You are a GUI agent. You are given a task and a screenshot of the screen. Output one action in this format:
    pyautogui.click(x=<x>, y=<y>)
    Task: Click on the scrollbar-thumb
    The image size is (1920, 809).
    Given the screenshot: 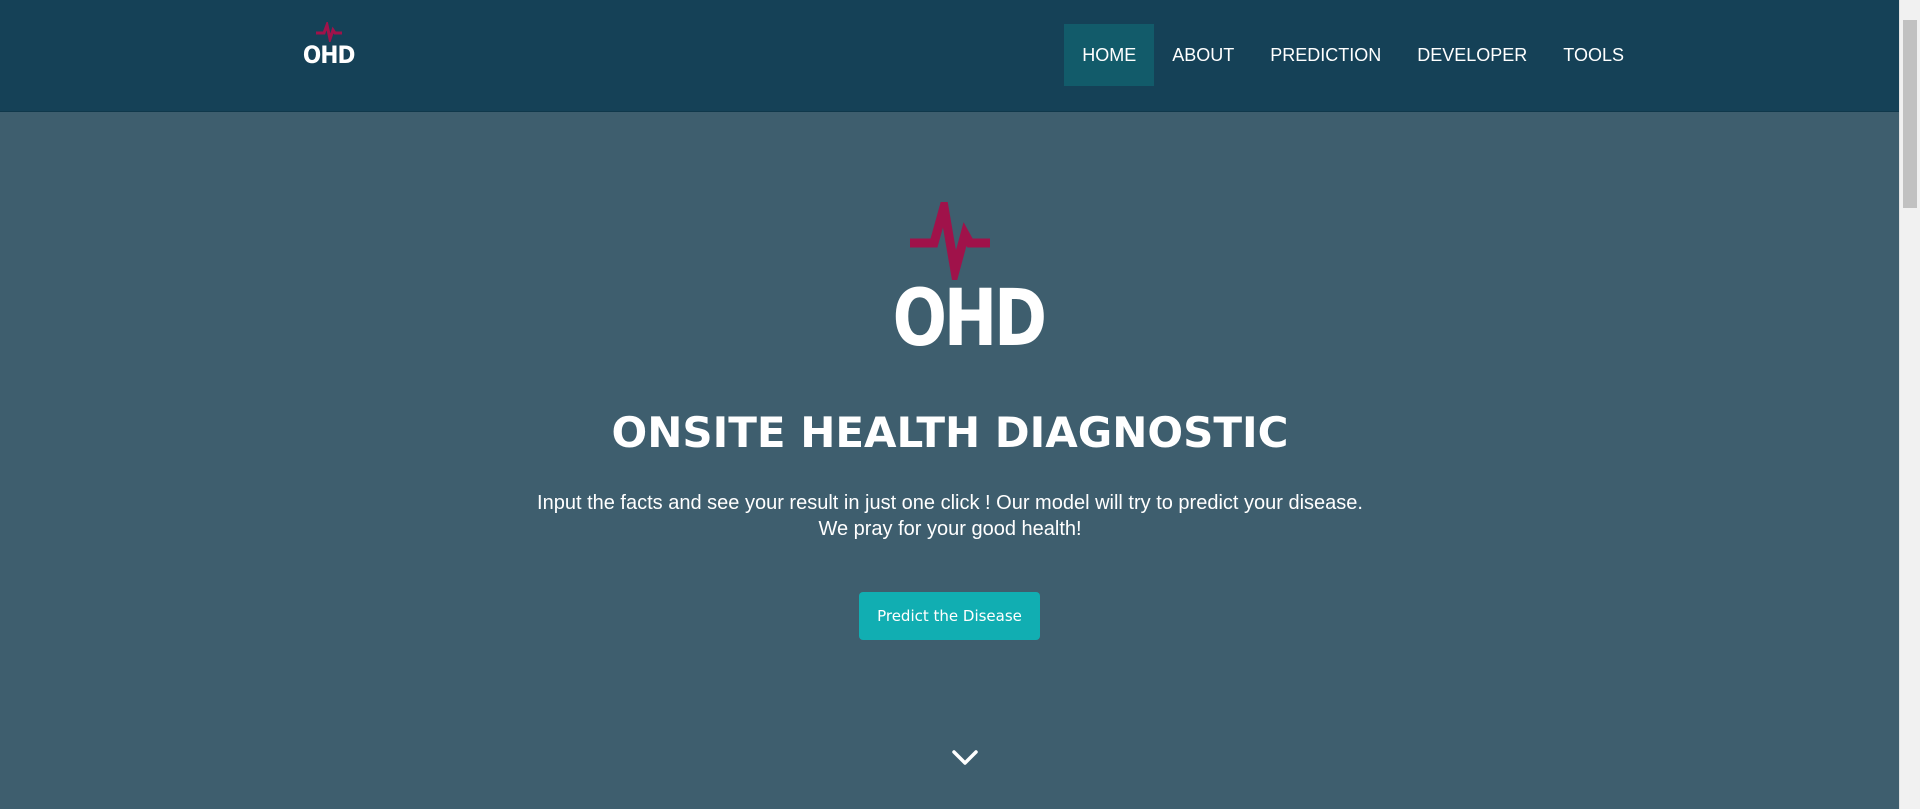 What is the action you would take?
    pyautogui.click(x=1910, y=114)
    